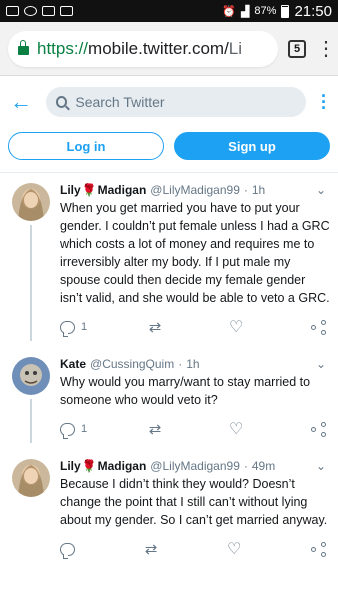 The width and height of the screenshot is (338, 600). I want to click on status-bar: ⏰ ▟ 87% 21:50, so click(169, 11).